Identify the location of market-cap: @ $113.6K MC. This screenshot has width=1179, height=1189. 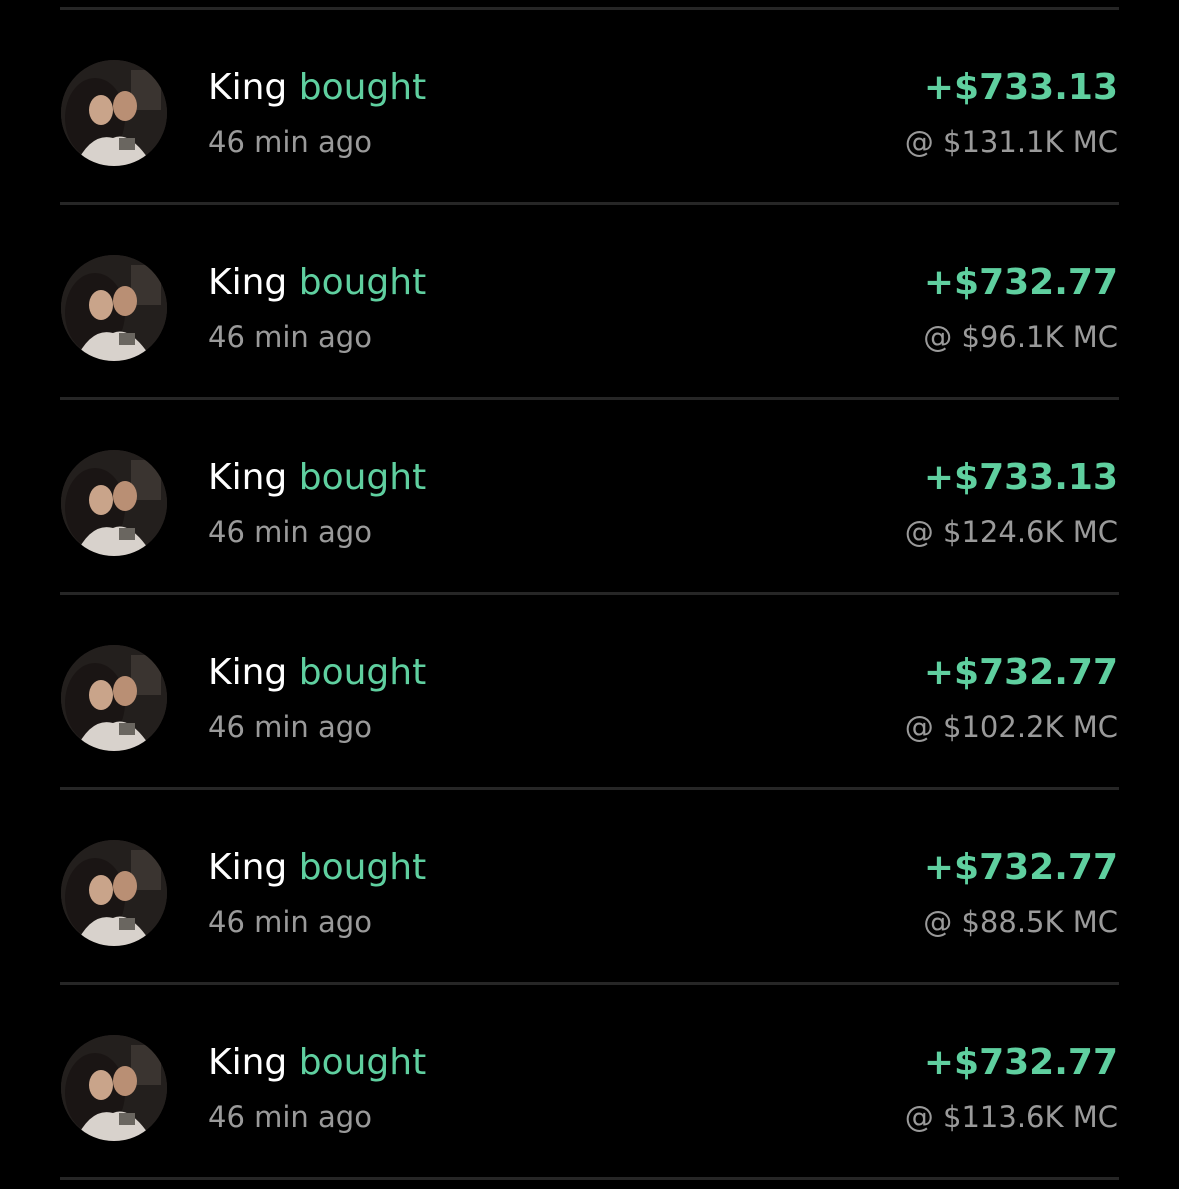
(1011, 1117).